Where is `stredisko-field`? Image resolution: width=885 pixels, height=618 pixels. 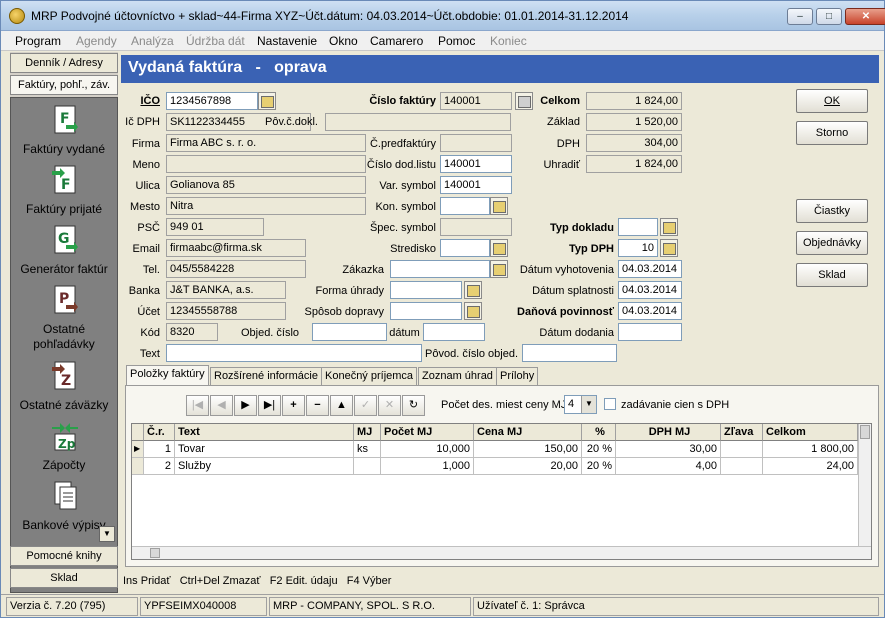
stredisko-field is located at coordinates (465, 248).